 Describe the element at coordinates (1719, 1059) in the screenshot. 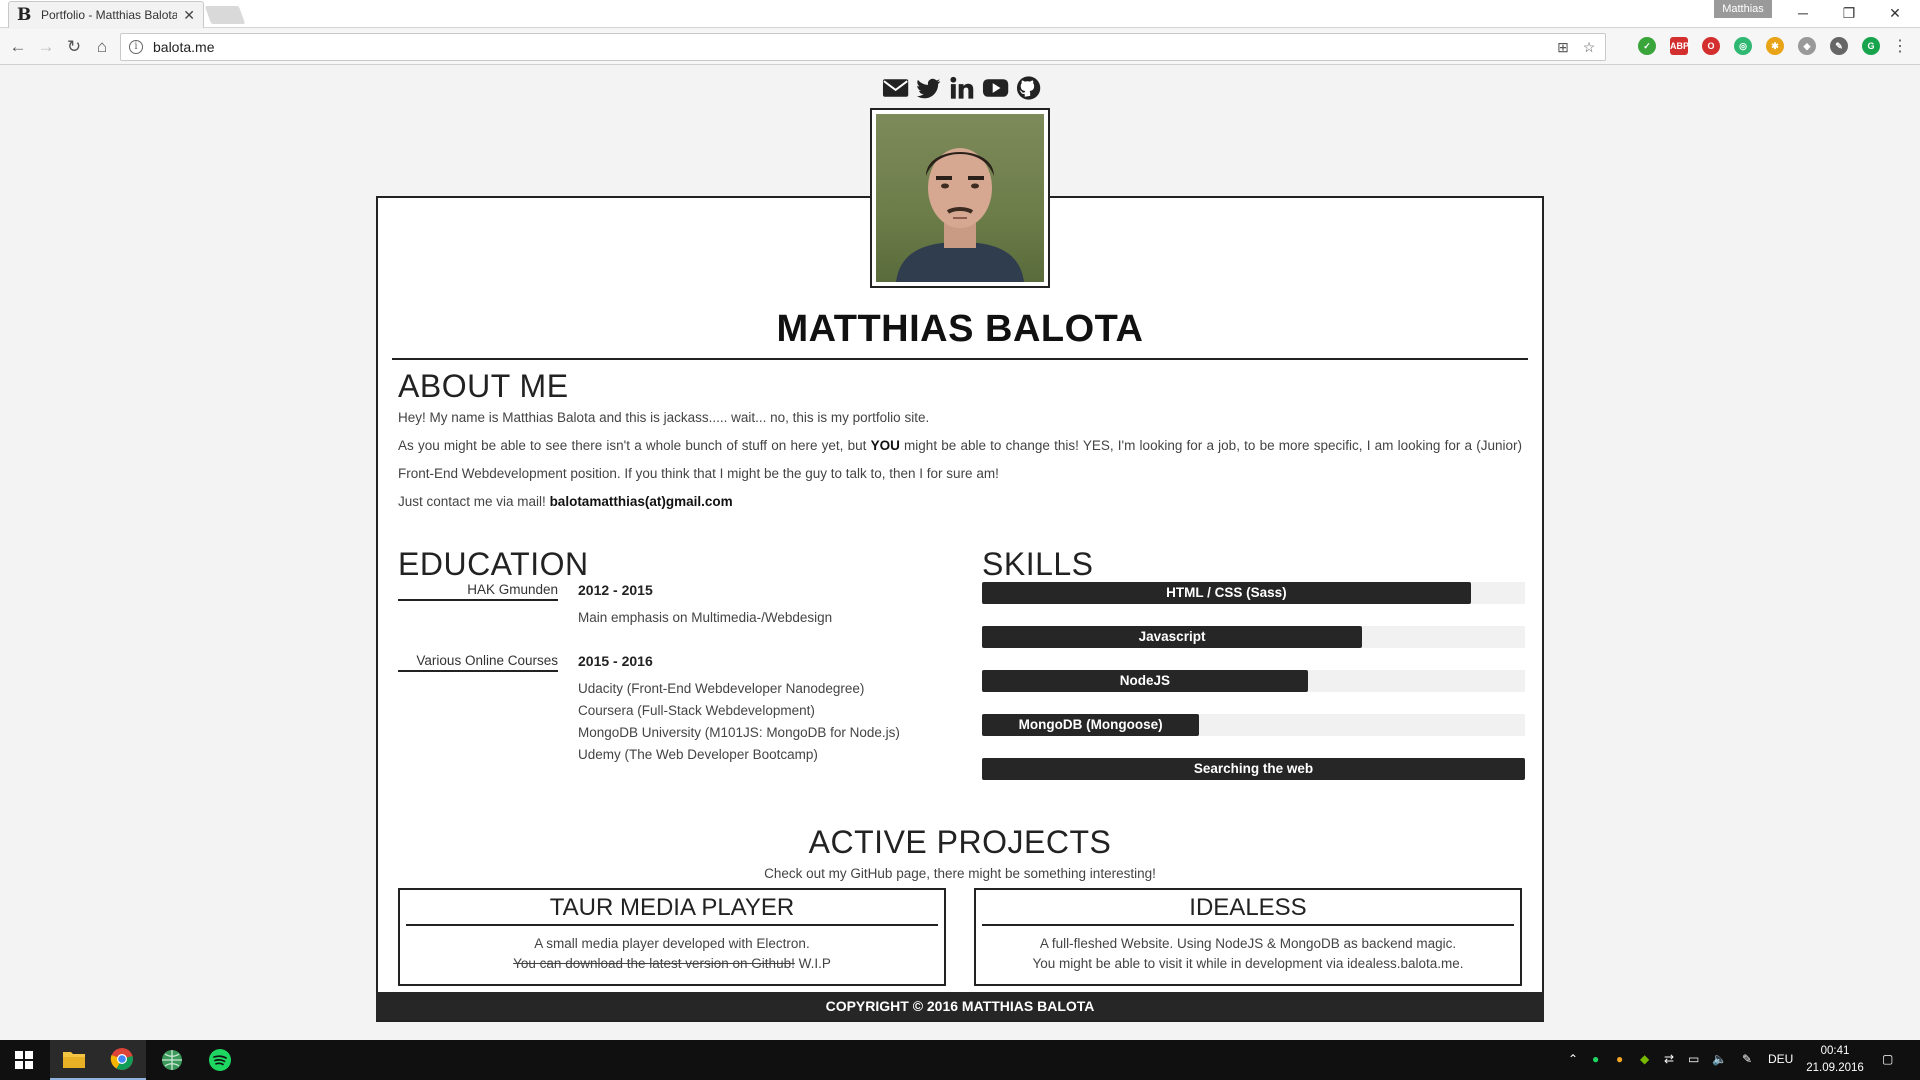

I see `volume-icon: 🔈` at that location.